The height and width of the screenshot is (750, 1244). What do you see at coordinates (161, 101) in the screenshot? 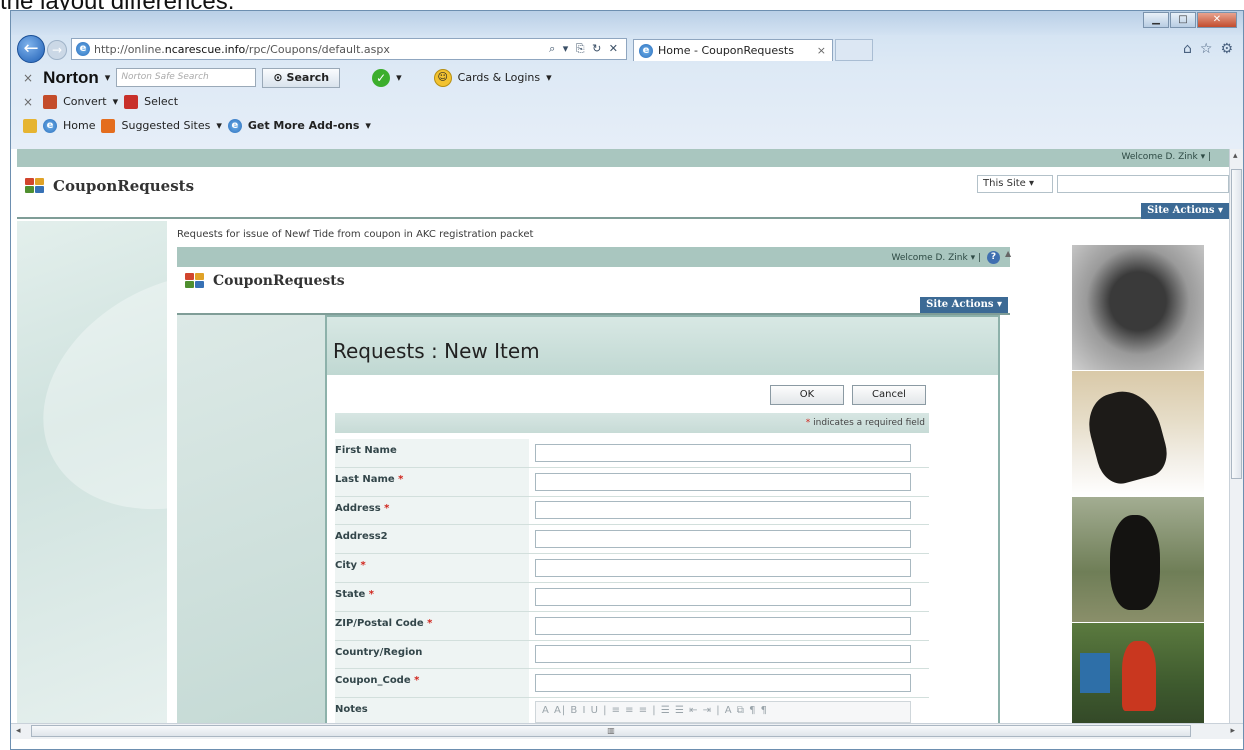
I see `select-button: Select` at bounding box center [161, 101].